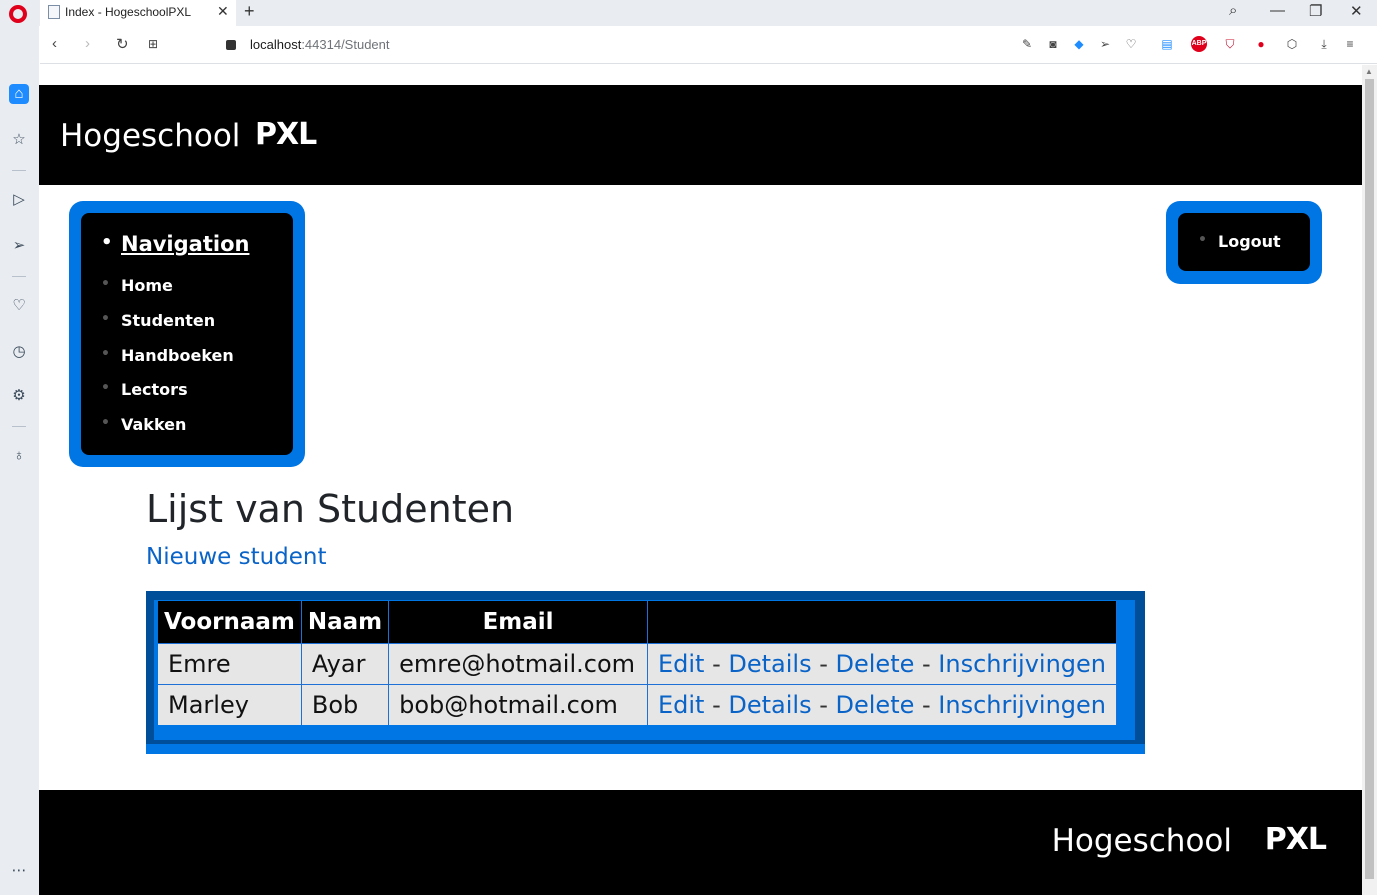 The height and width of the screenshot is (895, 1377). I want to click on new-tab-icon: +, so click(249, 11).